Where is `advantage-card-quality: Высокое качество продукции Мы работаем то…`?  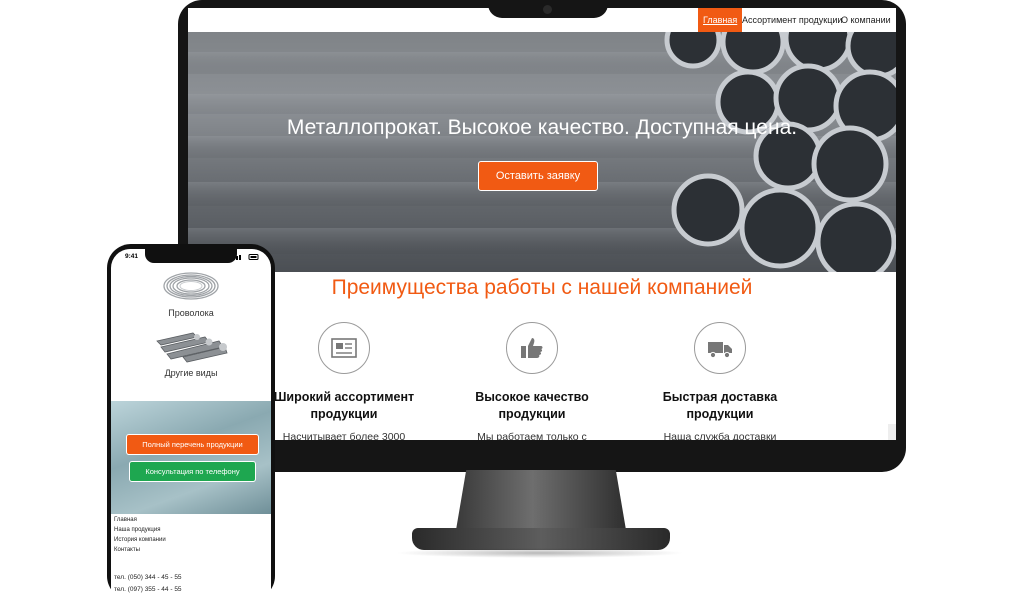
advantage-card-quality: Высокое качество продукции Мы работаем то… is located at coordinates (532, 381).